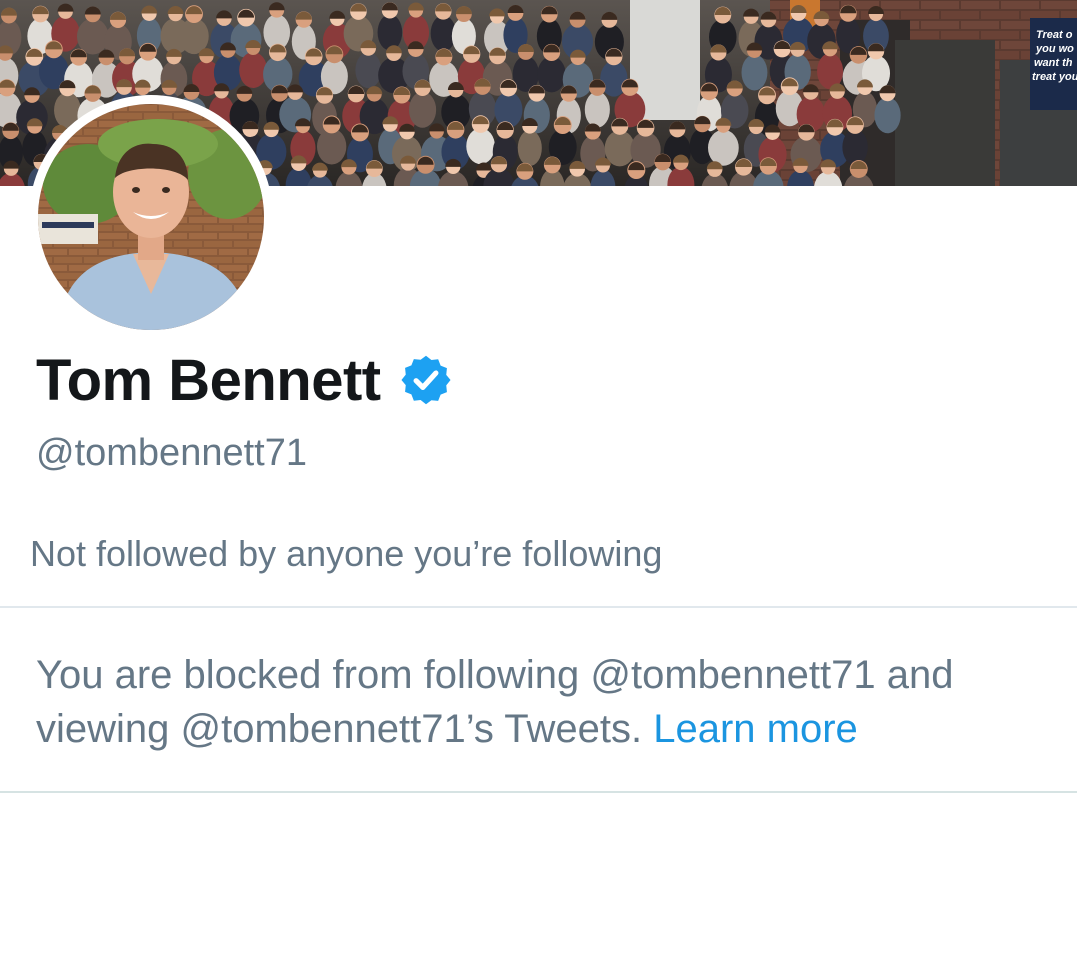 The height and width of the screenshot is (955, 1077). What do you see at coordinates (1054, 49) in the screenshot?
I see `banner-sign-line: you wo` at bounding box center [1054, 49].